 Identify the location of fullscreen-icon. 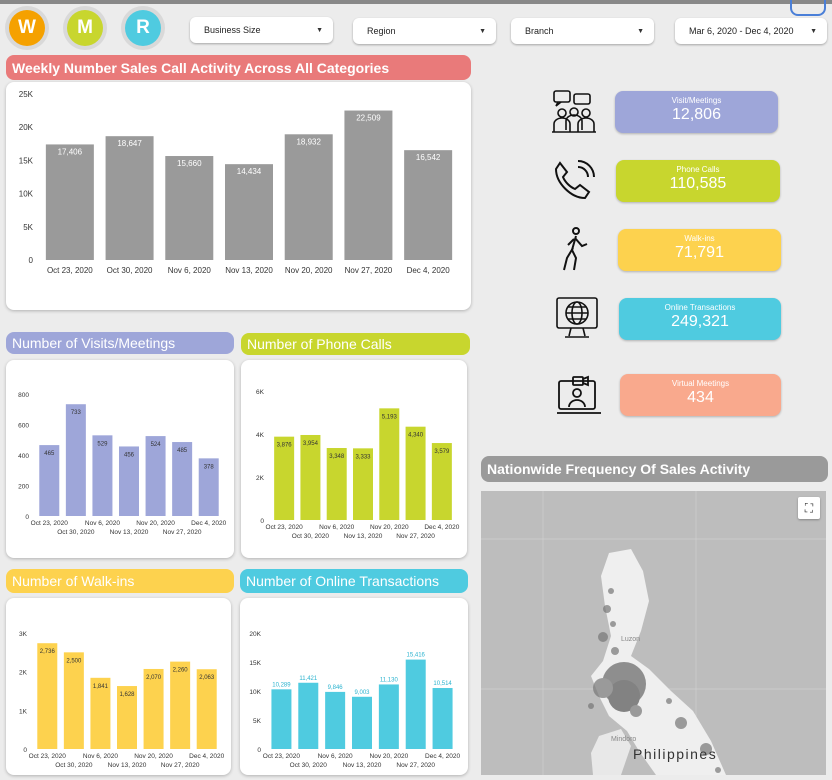
(808, 8).